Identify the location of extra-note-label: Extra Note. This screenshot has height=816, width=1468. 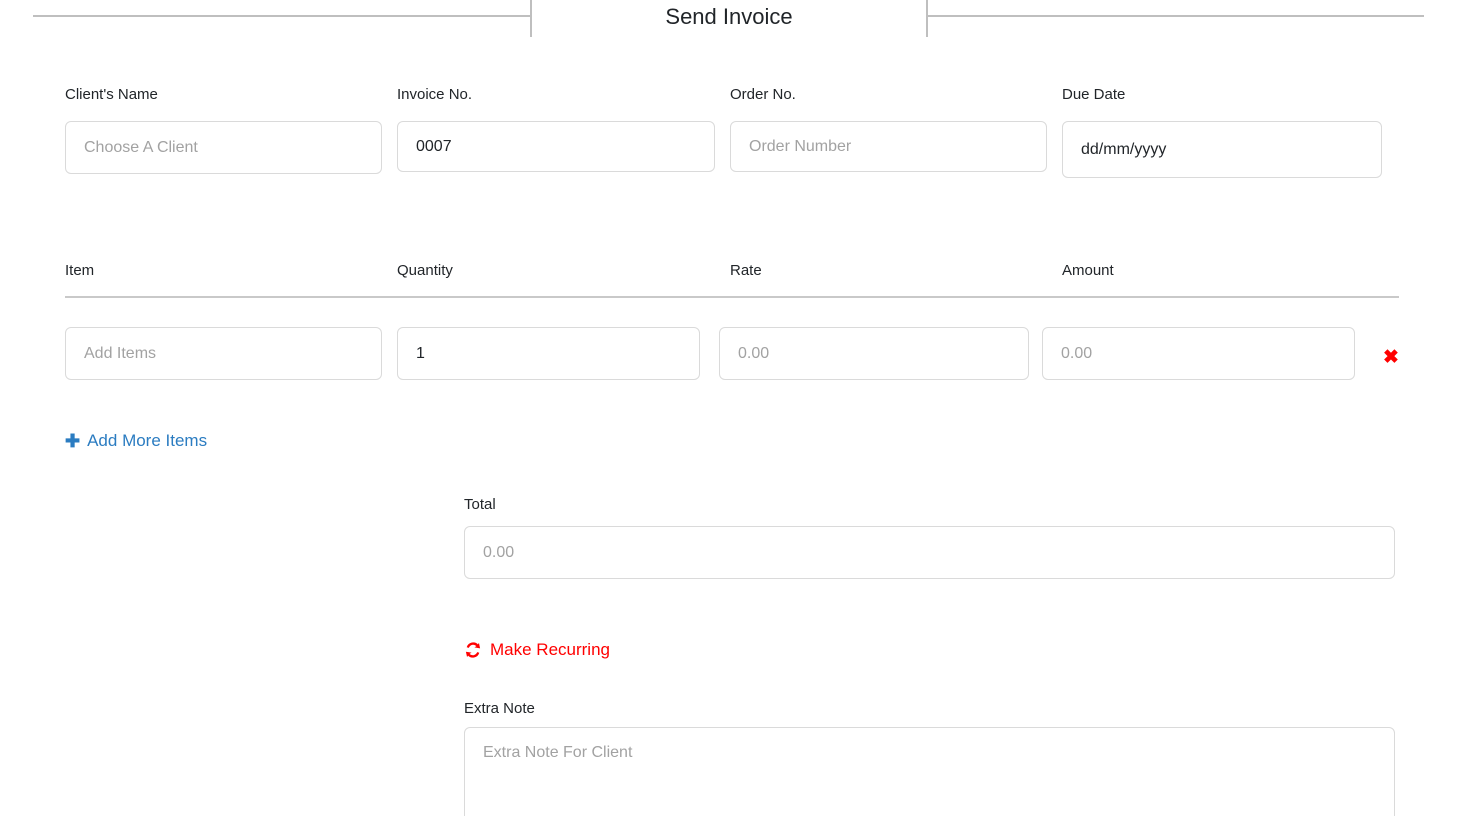
(499, 708).